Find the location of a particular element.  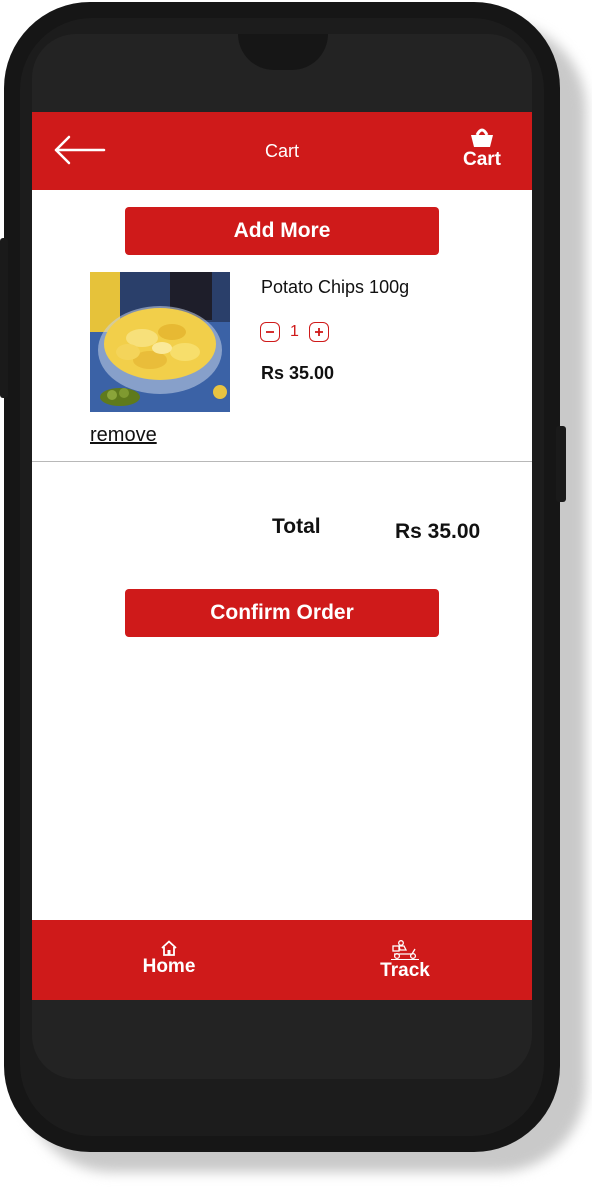

product-image is located at coordinates (160, 342).